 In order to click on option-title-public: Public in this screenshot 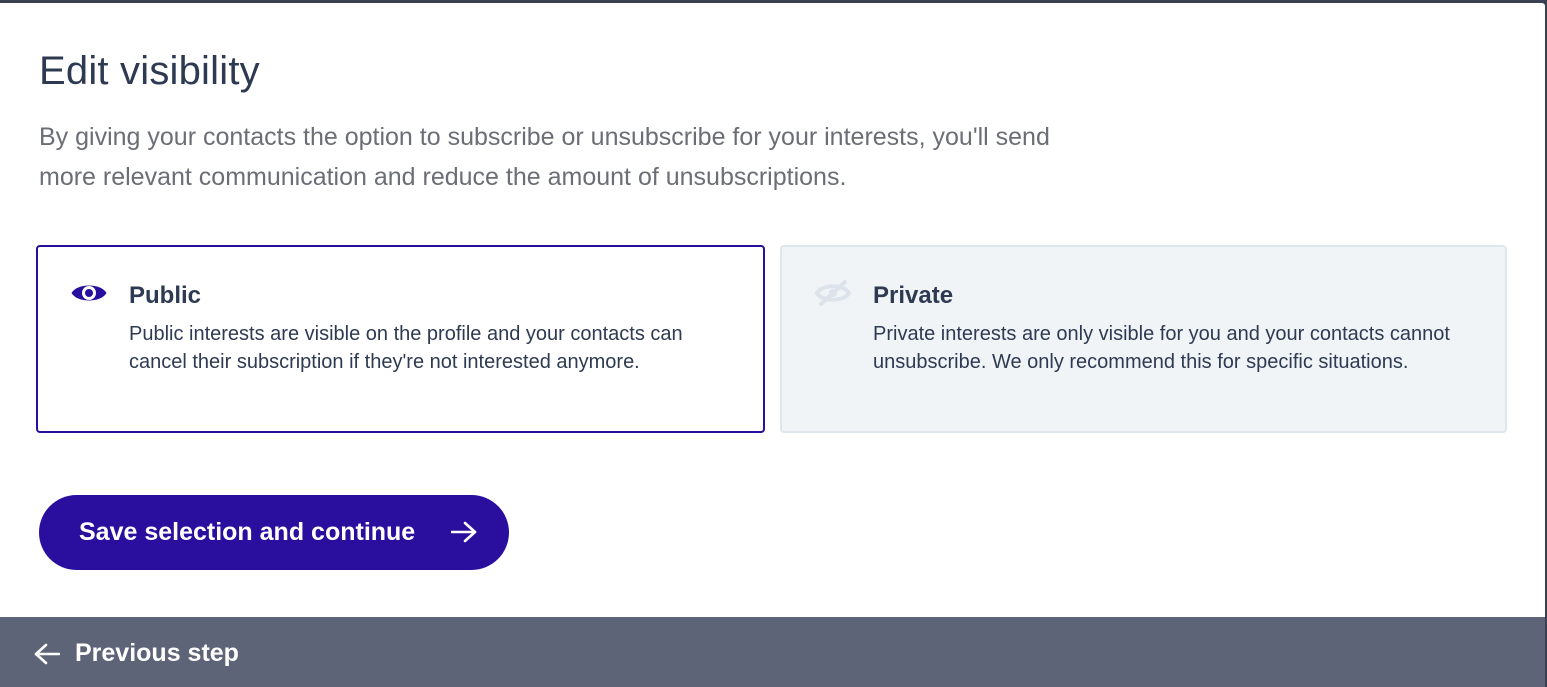, I will do `click(165, 295)`.